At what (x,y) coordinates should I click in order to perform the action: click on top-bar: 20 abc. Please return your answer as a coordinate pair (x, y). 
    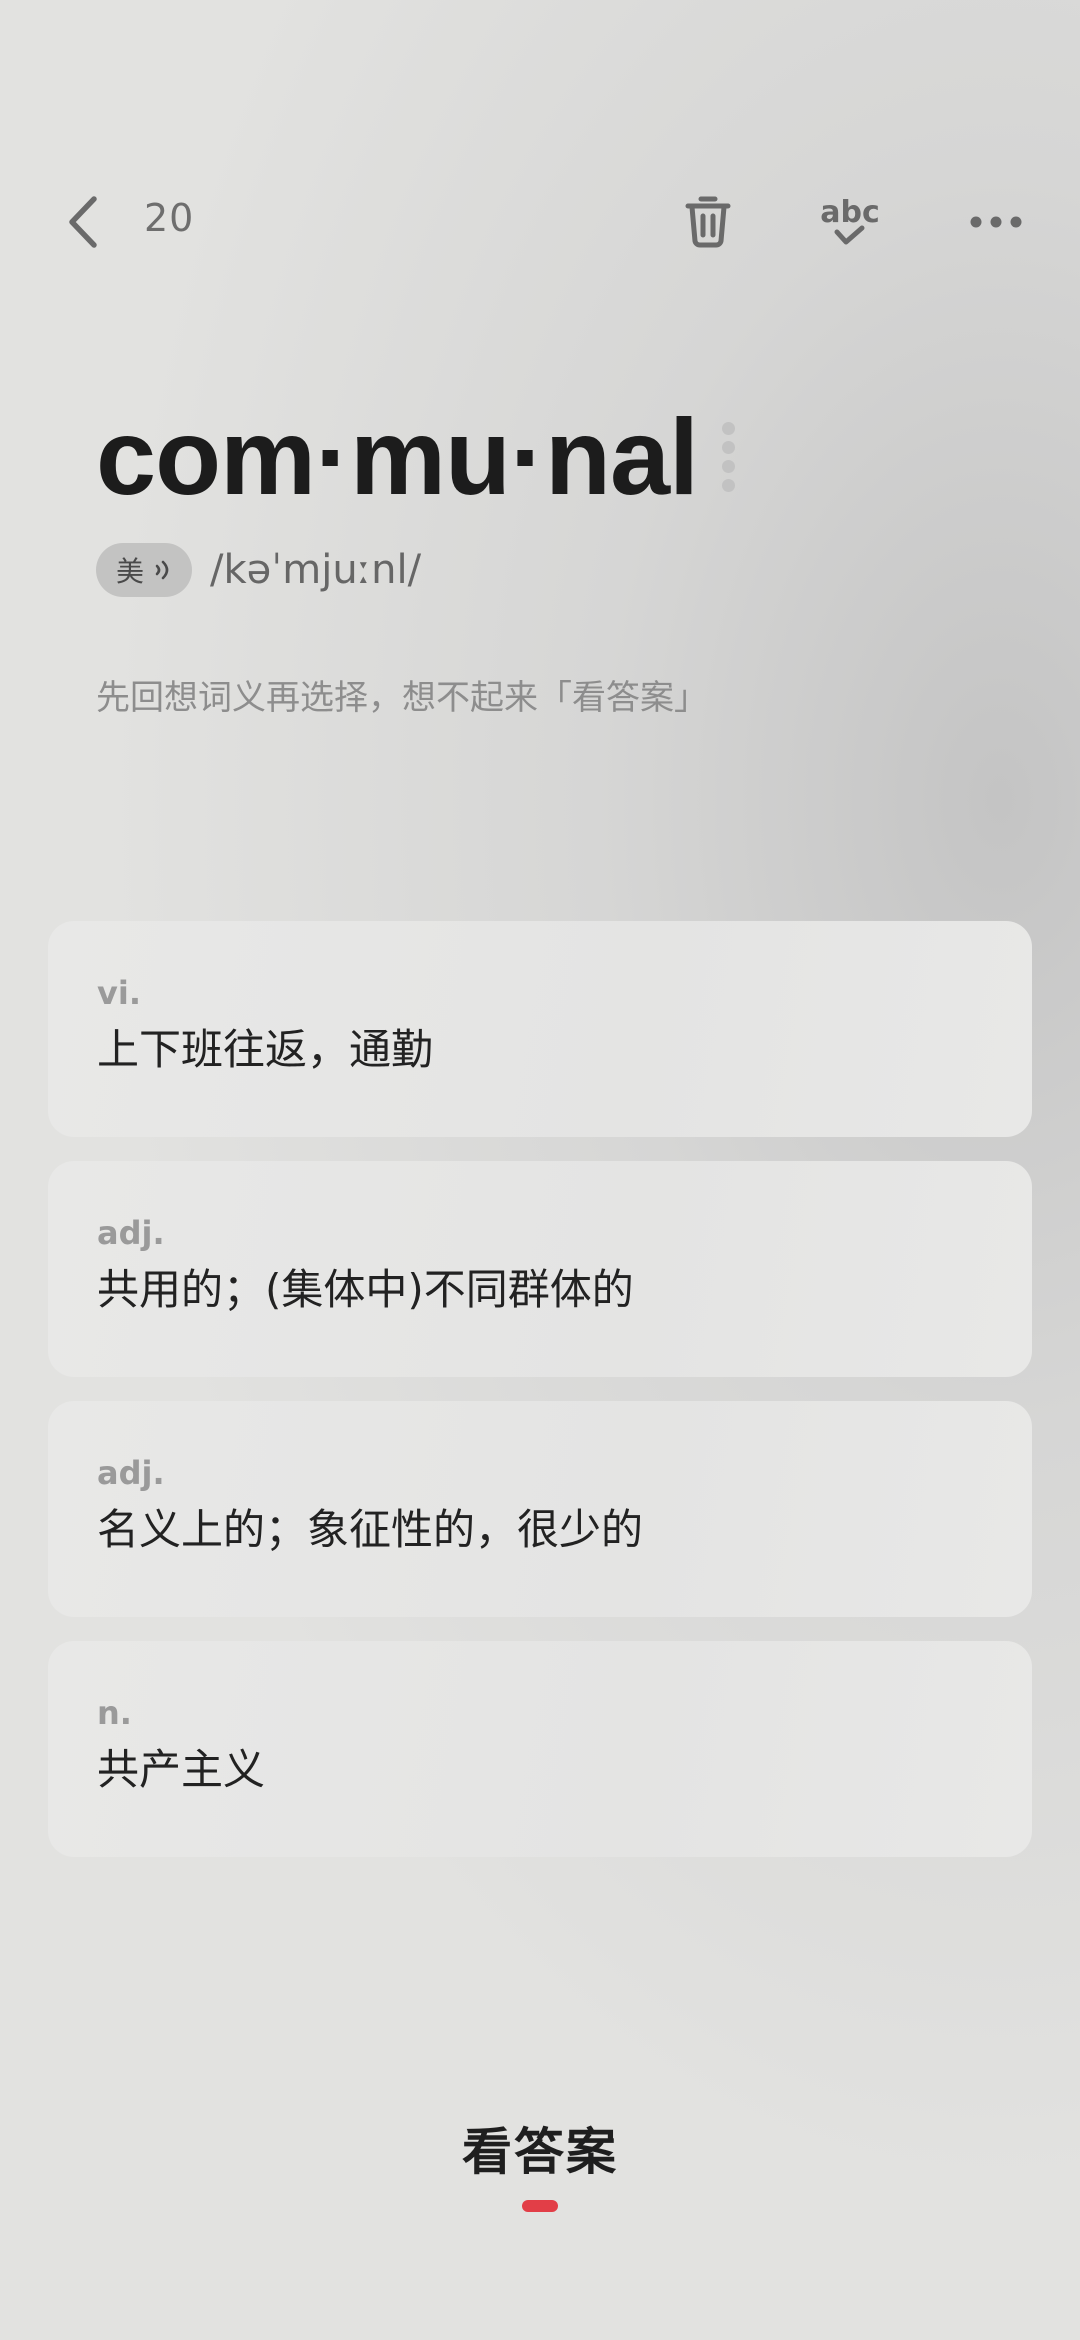
    Looking at the image, I should click on (540, 220).